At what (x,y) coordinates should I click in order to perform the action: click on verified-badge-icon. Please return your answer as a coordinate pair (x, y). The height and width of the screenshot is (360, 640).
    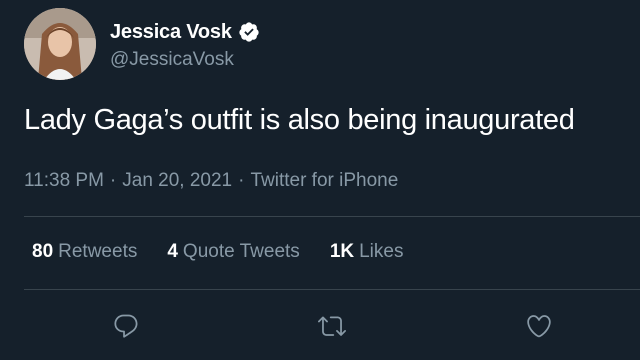
    Looking at the image, I should click on (249, 32).